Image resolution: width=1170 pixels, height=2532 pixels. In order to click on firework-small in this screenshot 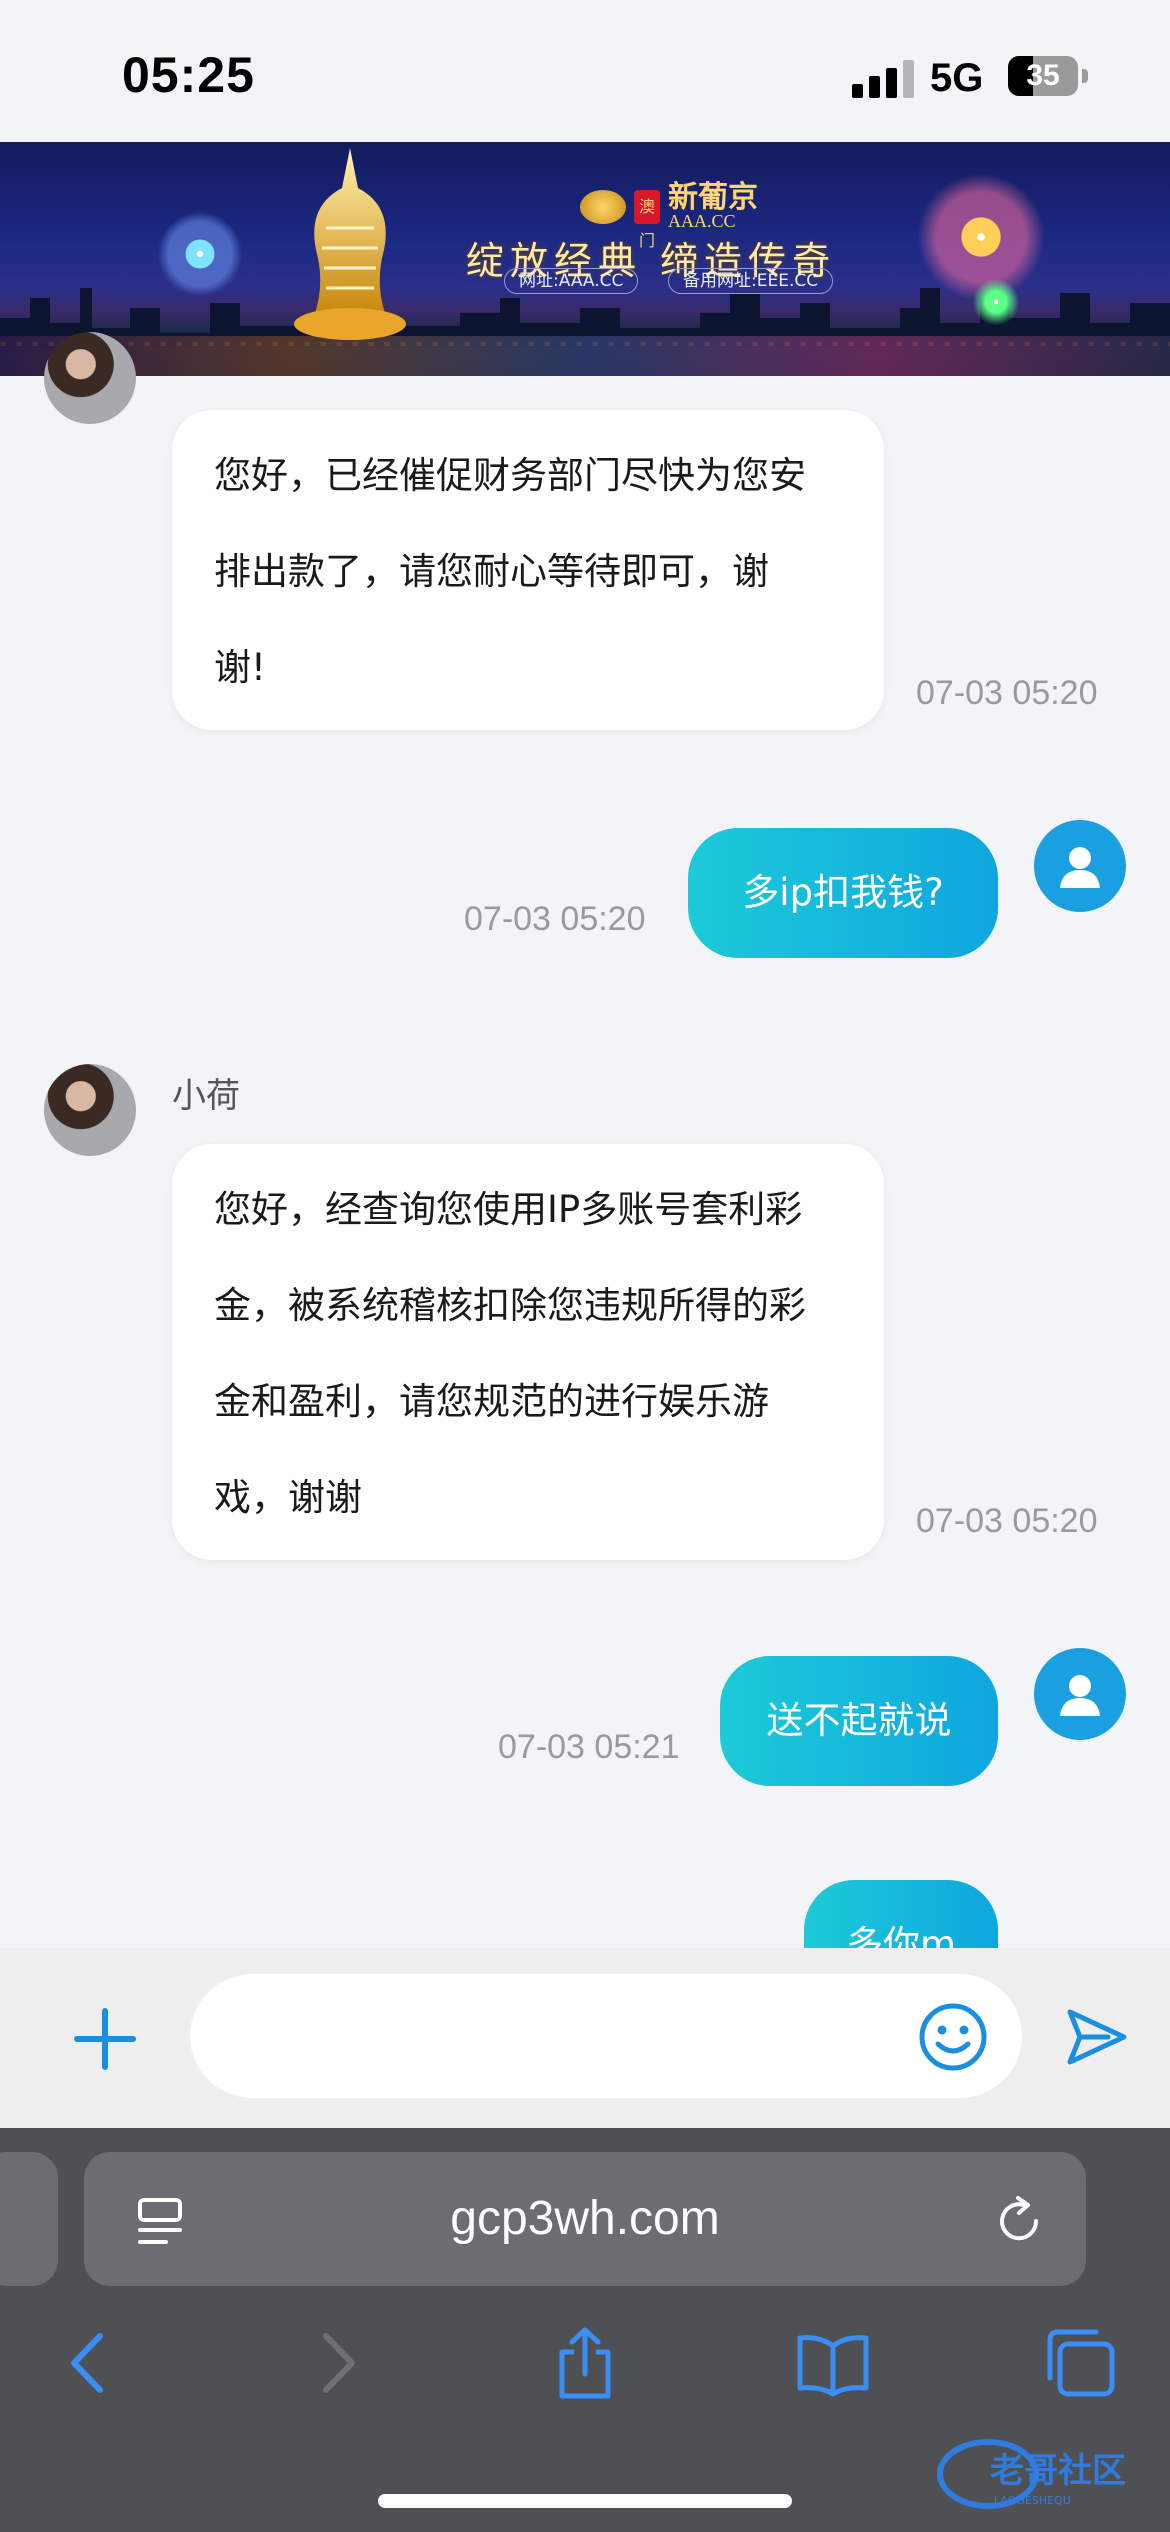, I will do `click(996, 302)`.